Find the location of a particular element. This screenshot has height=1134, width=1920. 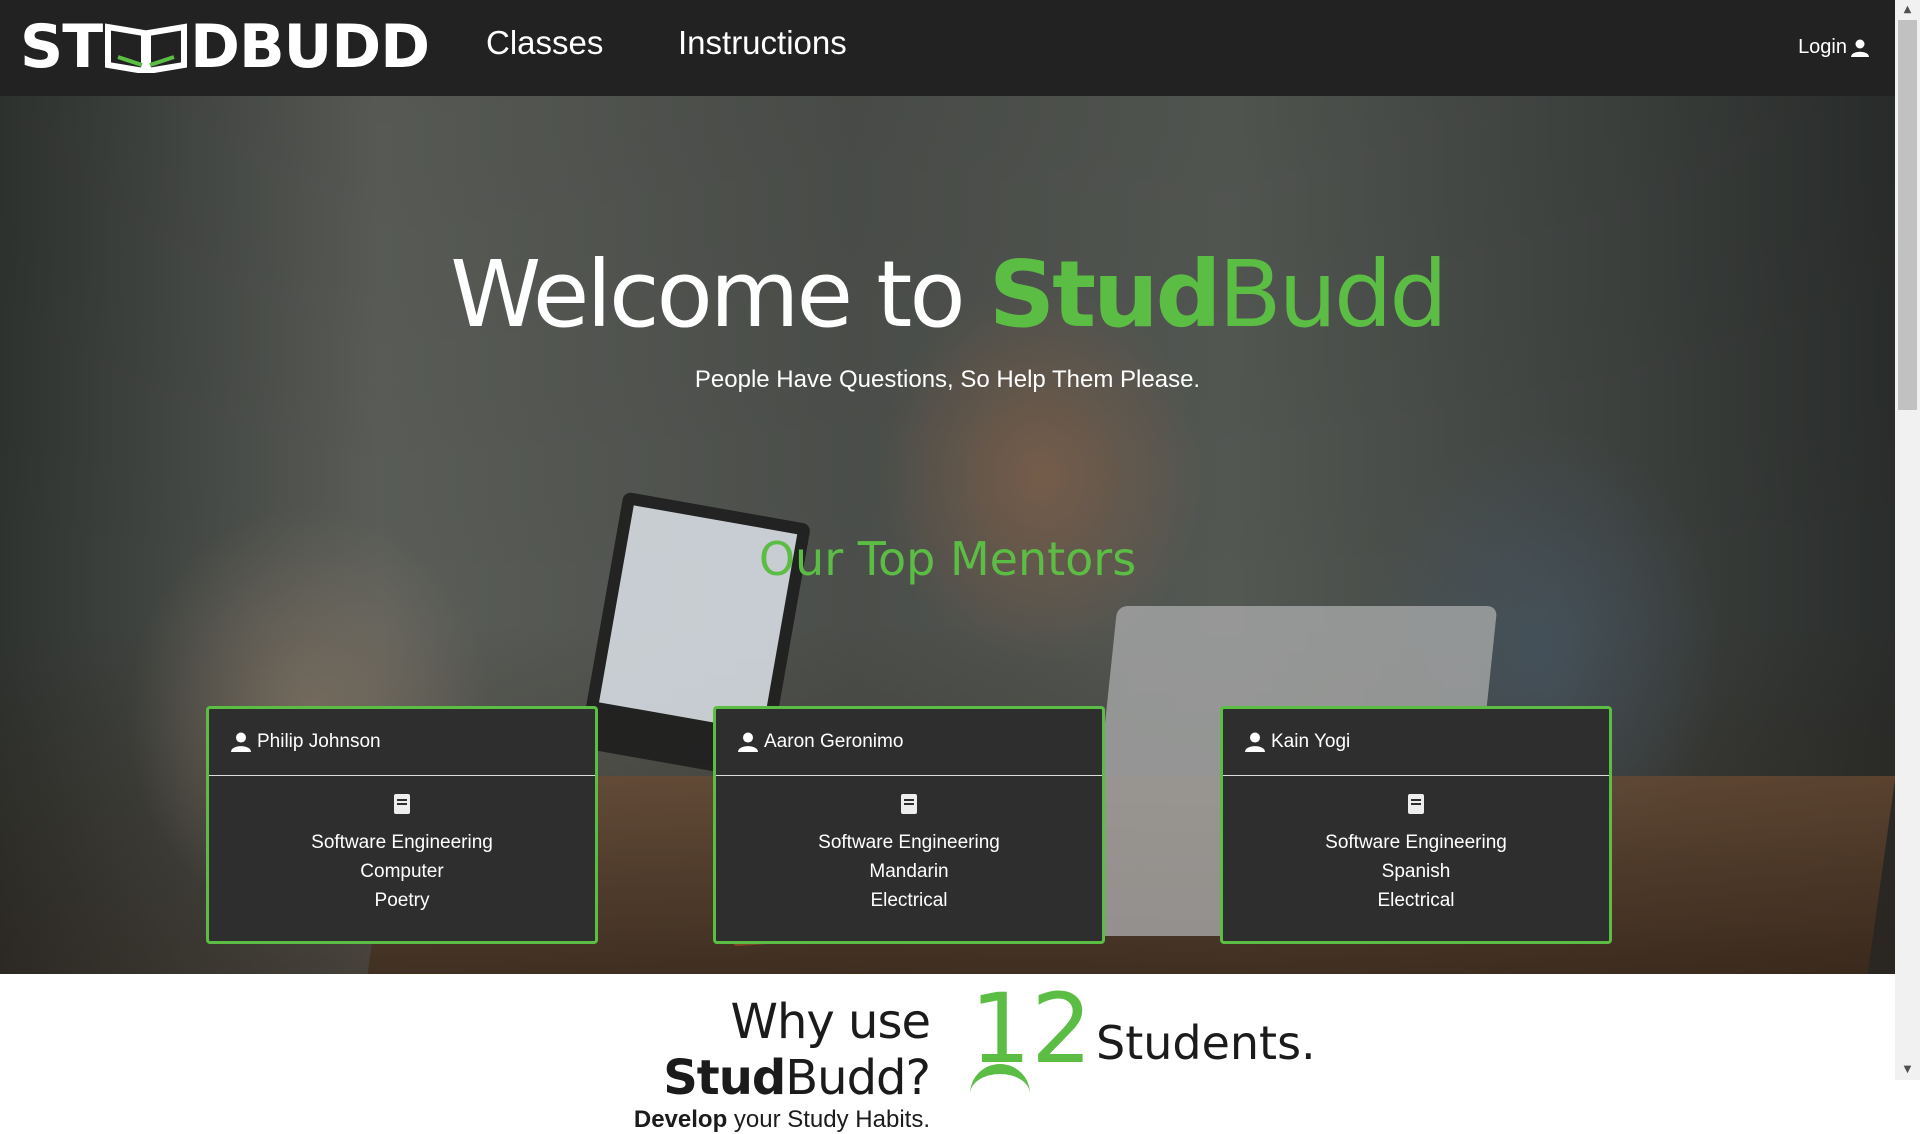

scroll-up-arrow-icon: ▲ is located at coordinates (1907, 10).